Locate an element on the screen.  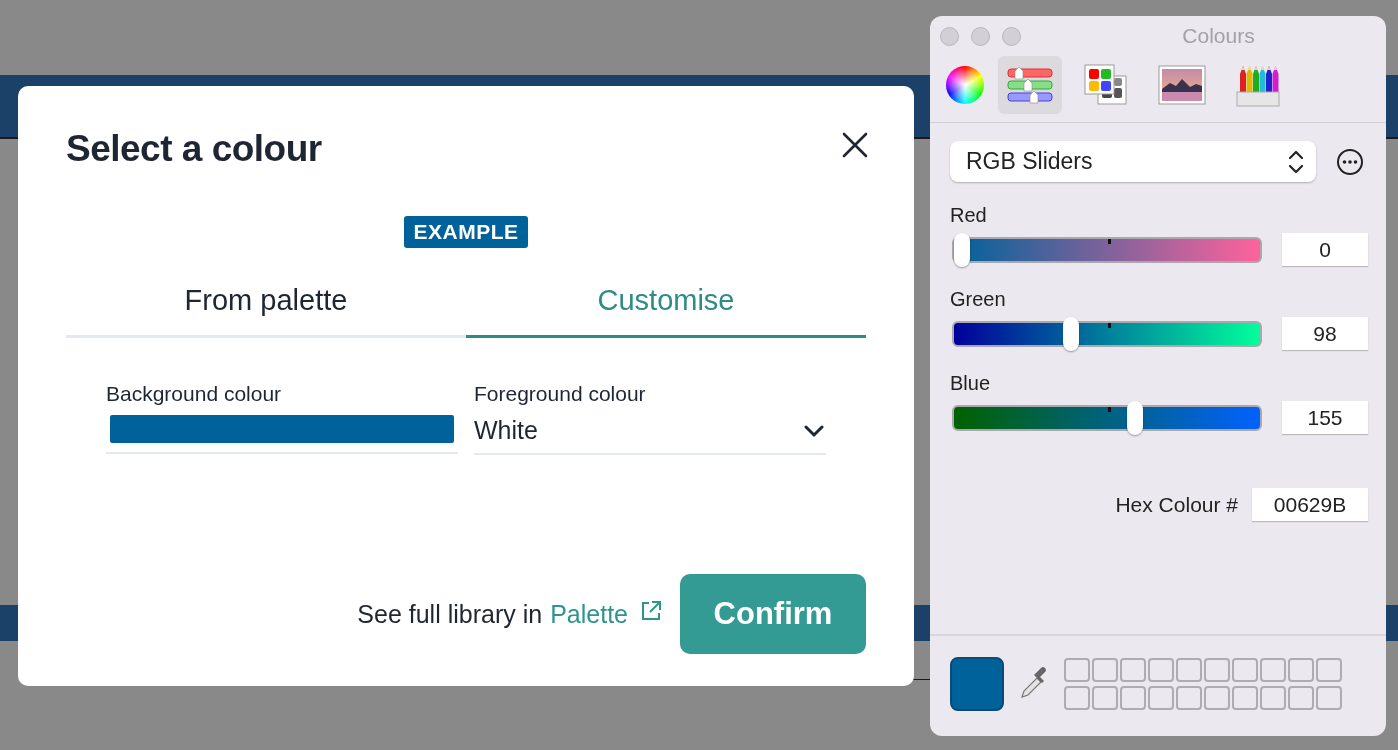
hex-label: Hex Colour # is located at coordinates (1176, 504).